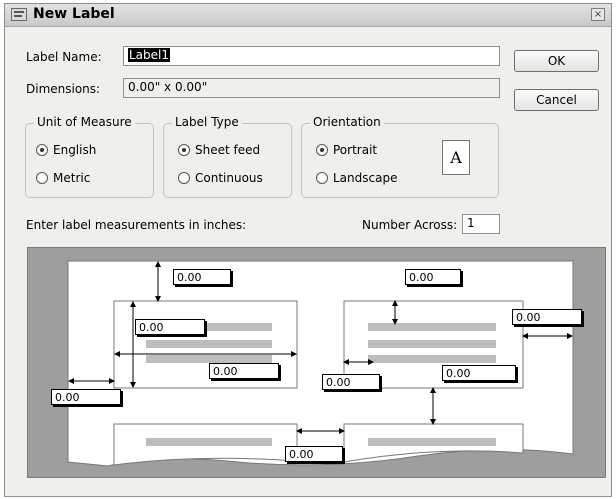 The image size is (616, 499). I want to click on title-bar: New Label ×, so click(308, 15).